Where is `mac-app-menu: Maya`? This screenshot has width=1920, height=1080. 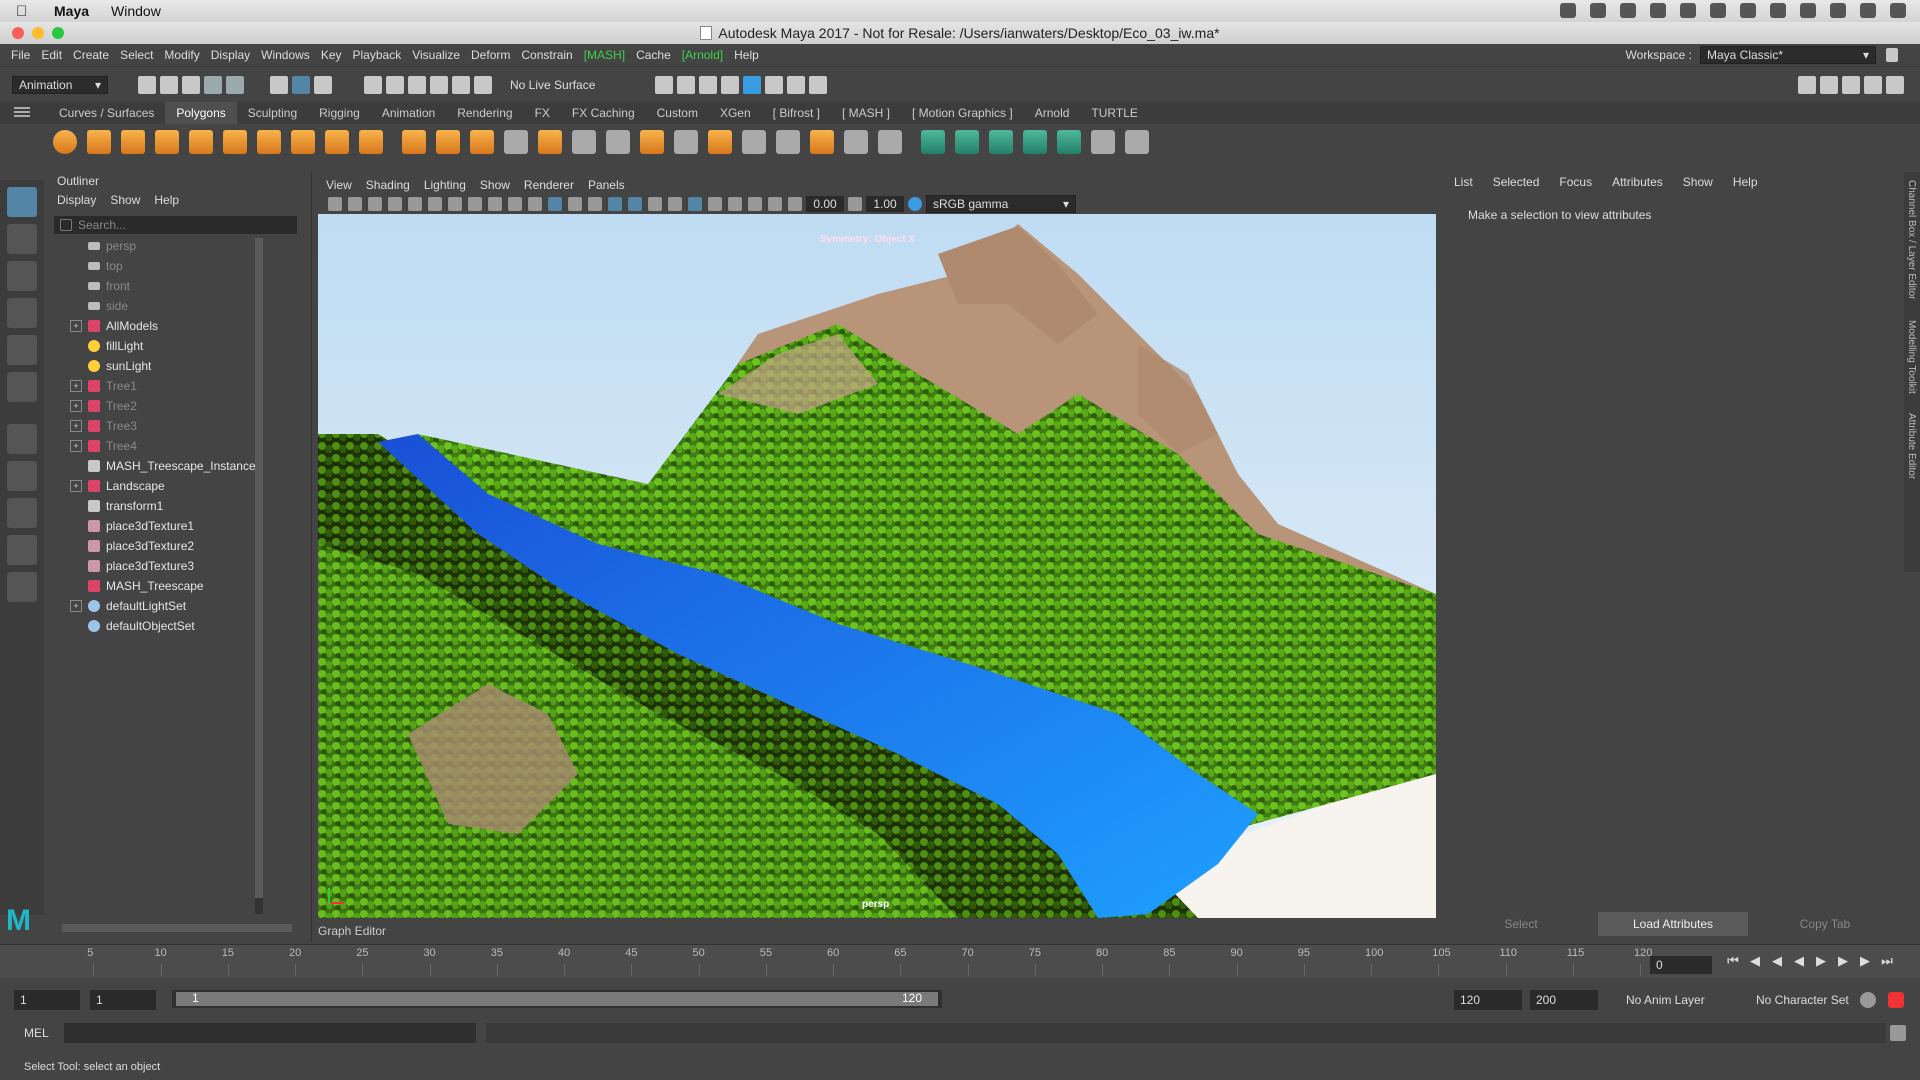
mac-app-menu: Maya is located at coordinates (71, 11).